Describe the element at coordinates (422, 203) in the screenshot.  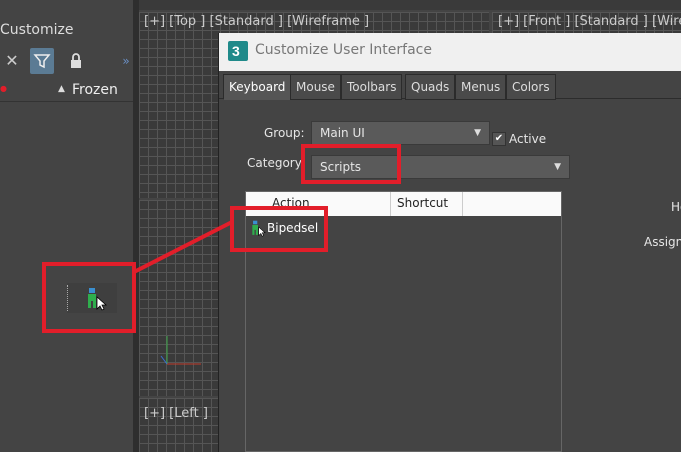
I see `shortcut-column-header: Shortcut` at that location.